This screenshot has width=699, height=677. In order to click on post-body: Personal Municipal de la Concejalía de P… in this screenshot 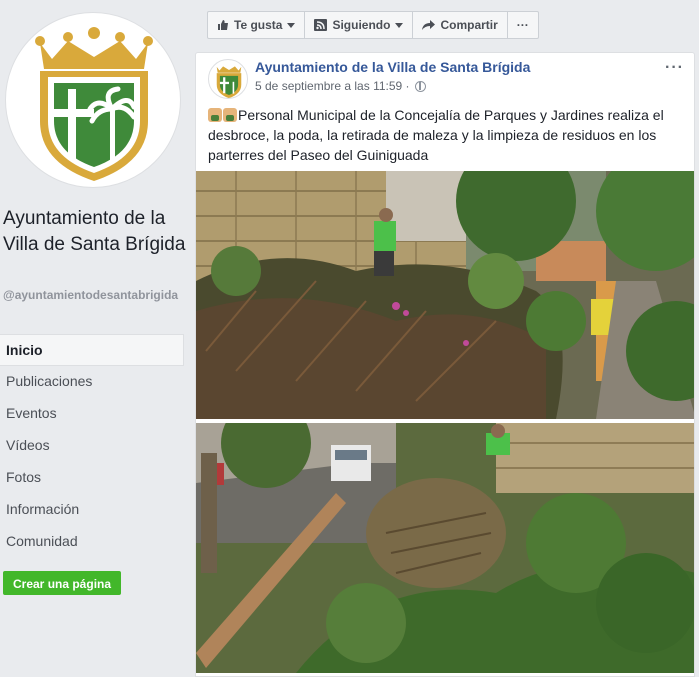, I will do `click(436, 135)`.